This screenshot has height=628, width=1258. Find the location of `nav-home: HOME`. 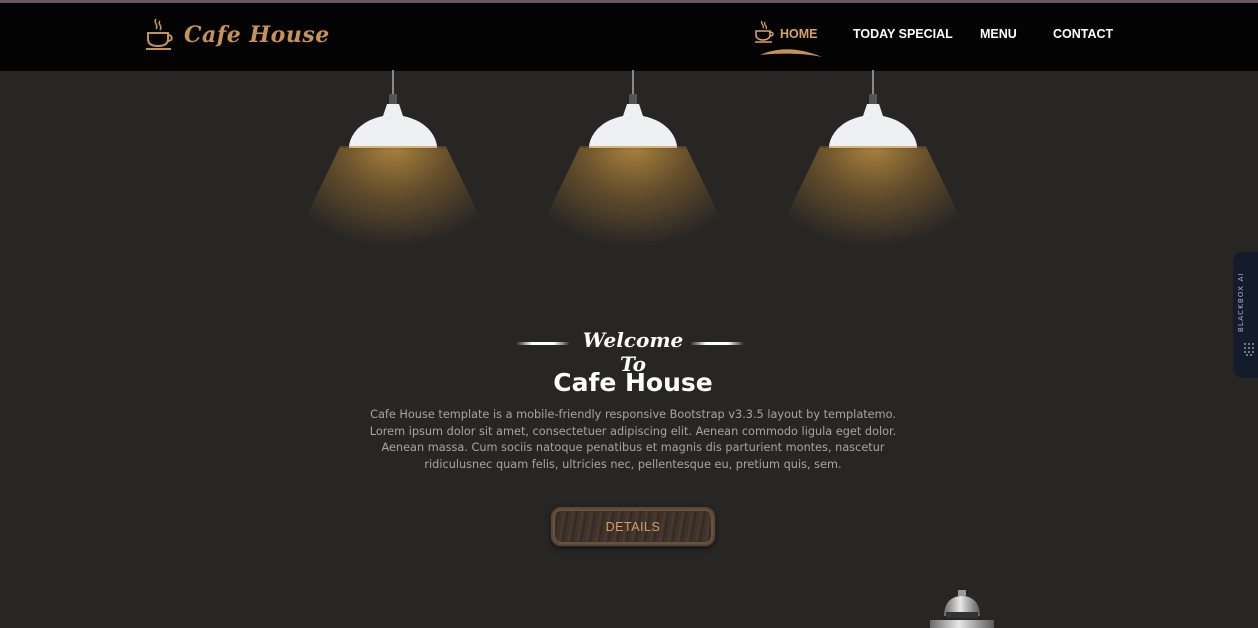

nav-home: HOME is located at coordinates (799, 34).